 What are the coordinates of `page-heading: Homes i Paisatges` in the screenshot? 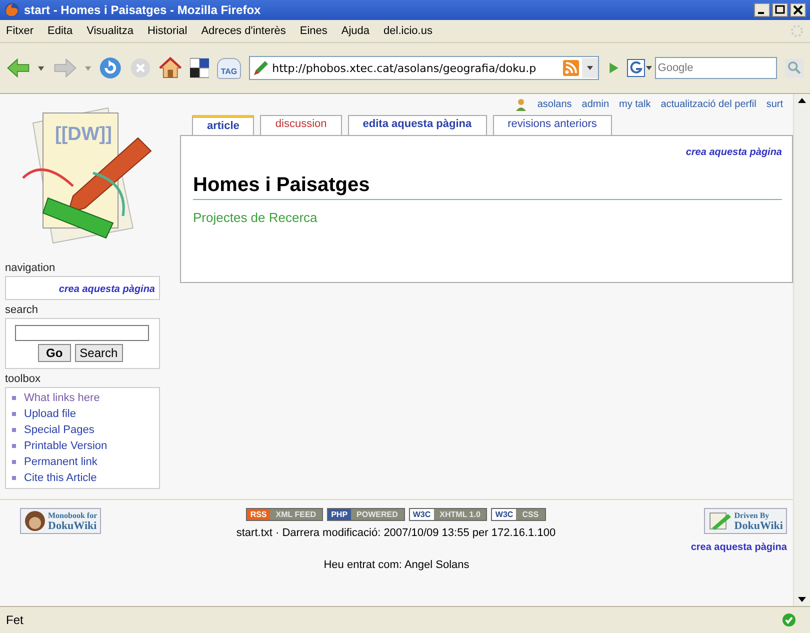 It's located at (487, 187).